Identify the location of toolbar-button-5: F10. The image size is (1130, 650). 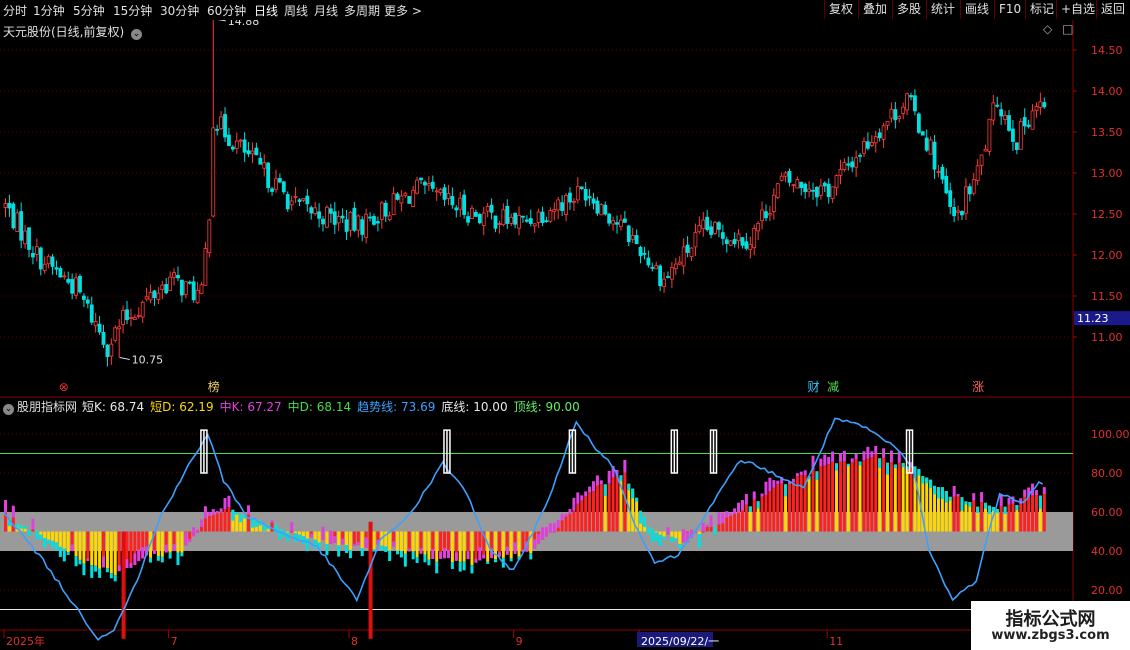
(1009, 9).